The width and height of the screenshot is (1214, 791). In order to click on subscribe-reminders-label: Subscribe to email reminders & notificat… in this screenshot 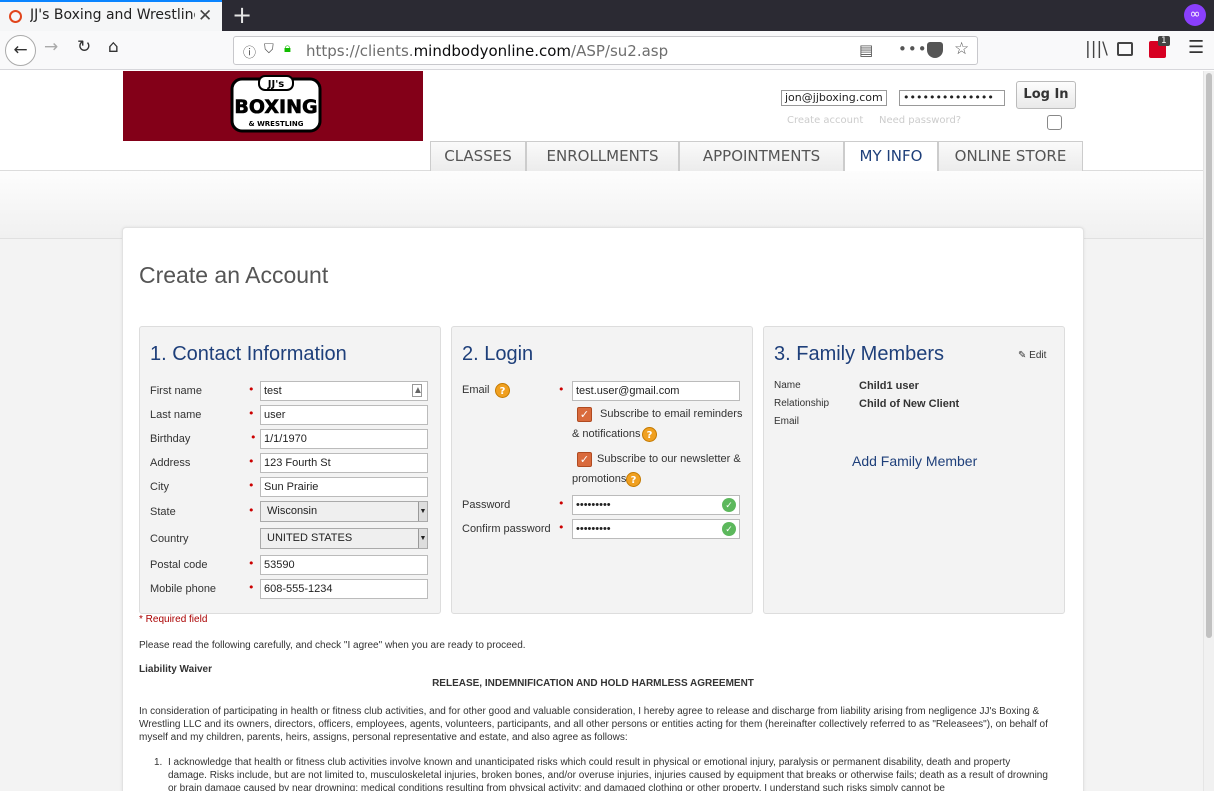, I will do `click(657, 424)`.